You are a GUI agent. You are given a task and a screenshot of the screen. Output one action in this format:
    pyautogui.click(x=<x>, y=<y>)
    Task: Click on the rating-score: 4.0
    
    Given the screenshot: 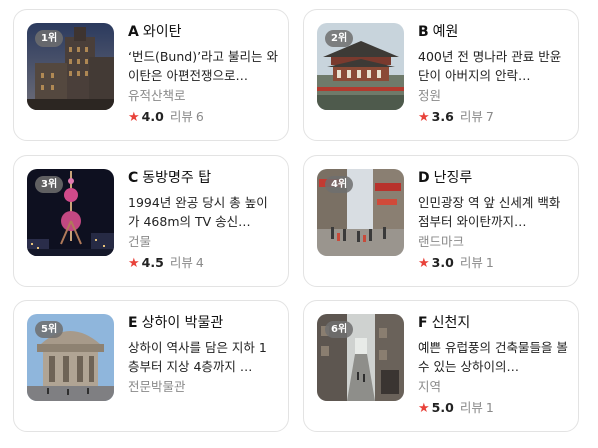 What is the action you would take?
    pyautogui.click(x=152, y=116)
    